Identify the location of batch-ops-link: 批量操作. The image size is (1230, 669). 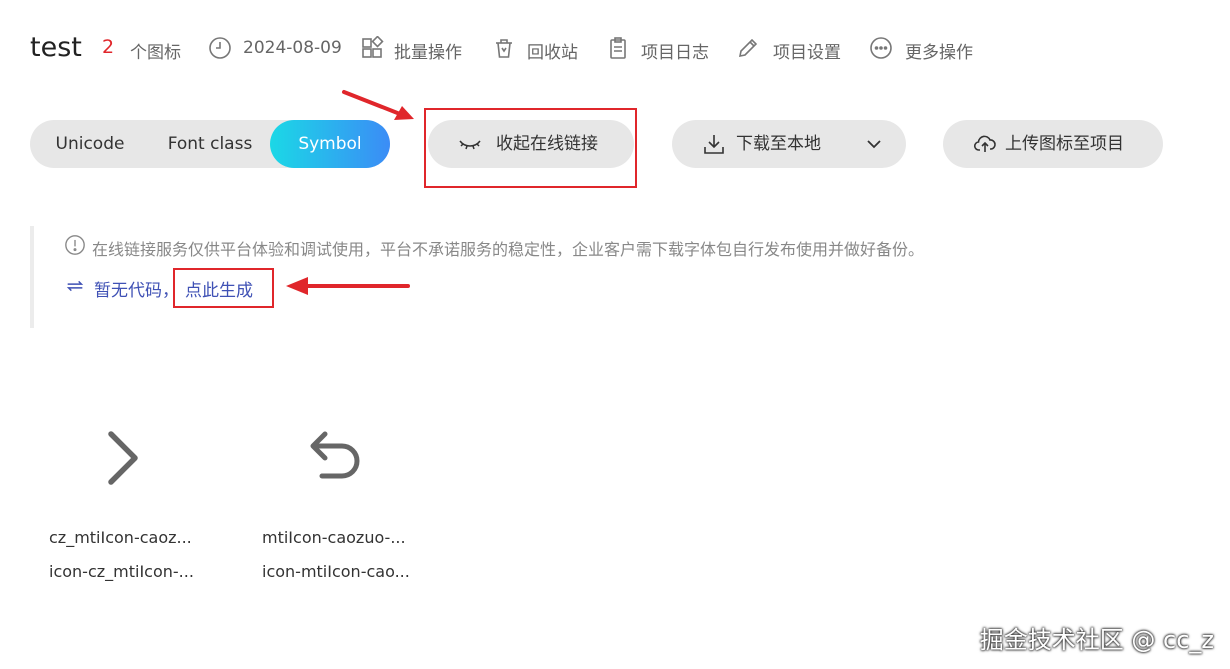
(428, 50).